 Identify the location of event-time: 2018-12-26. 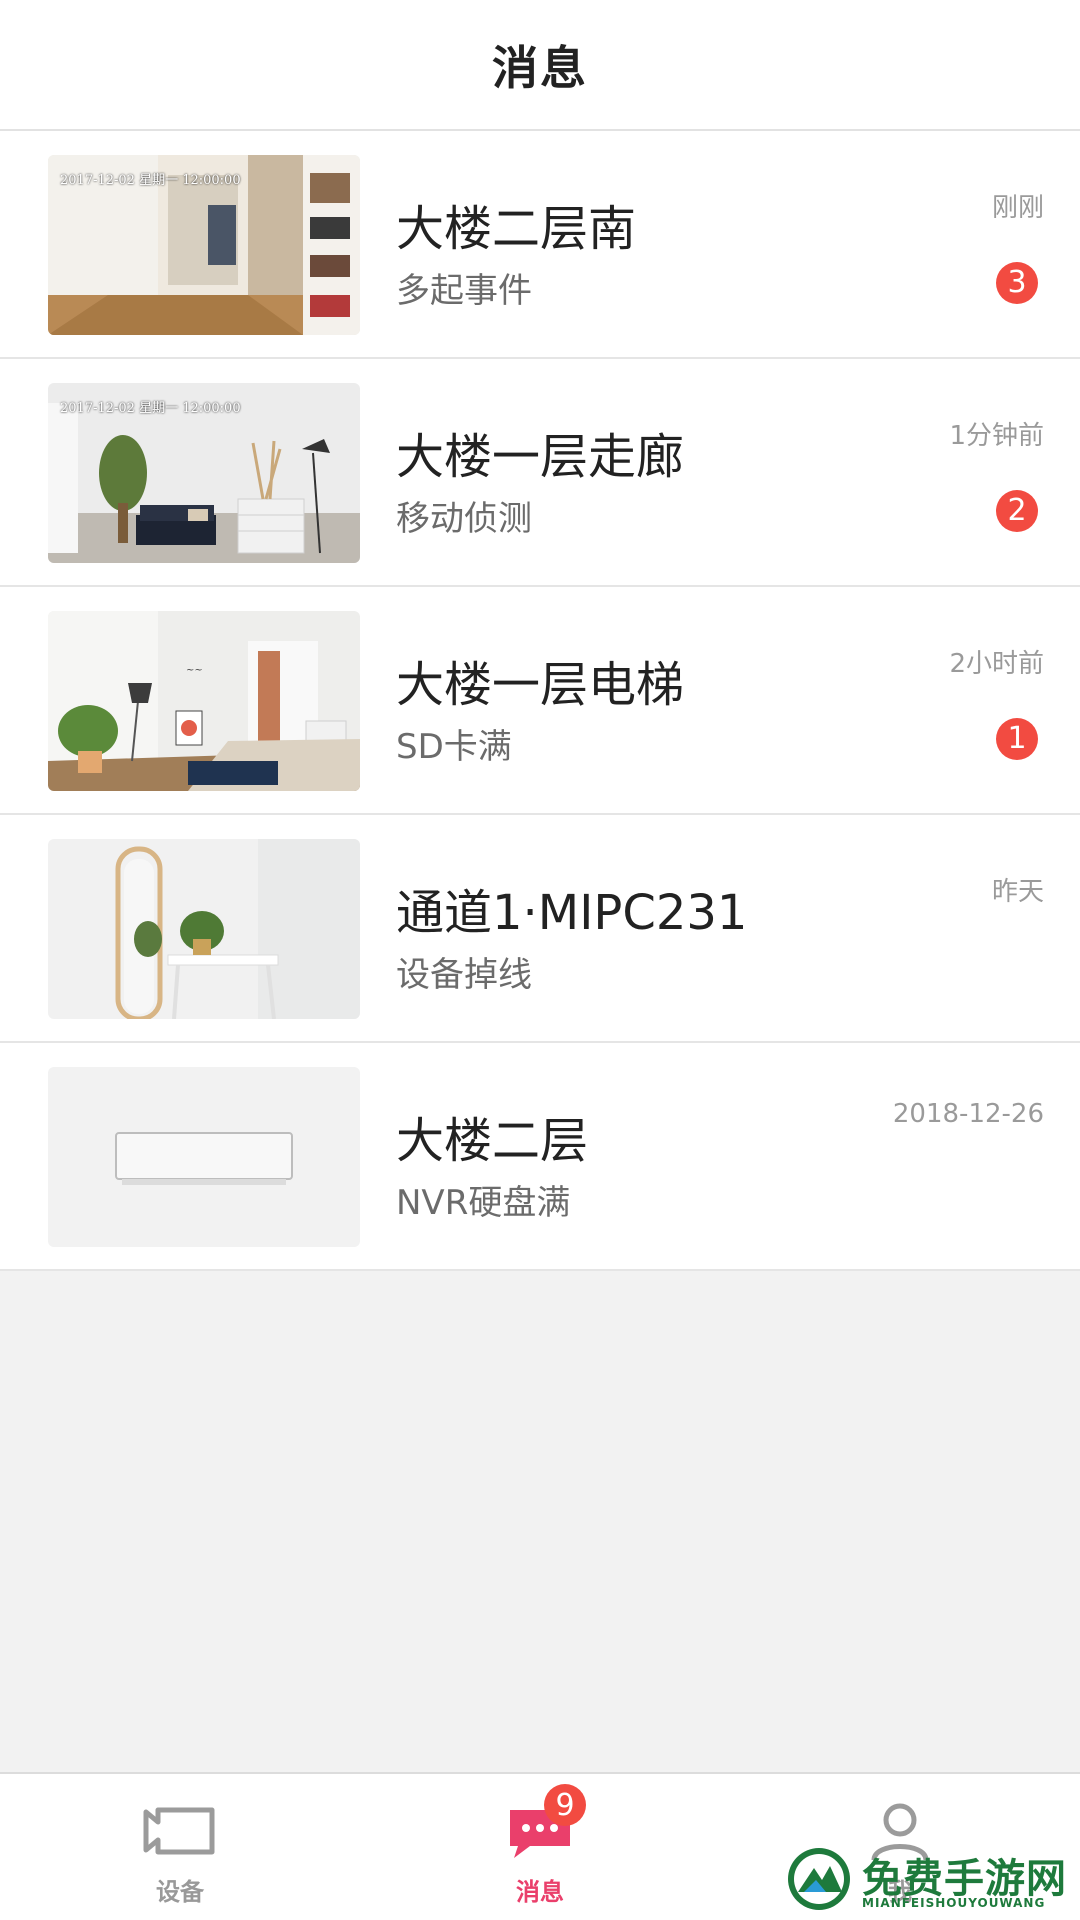
(968, 1114).